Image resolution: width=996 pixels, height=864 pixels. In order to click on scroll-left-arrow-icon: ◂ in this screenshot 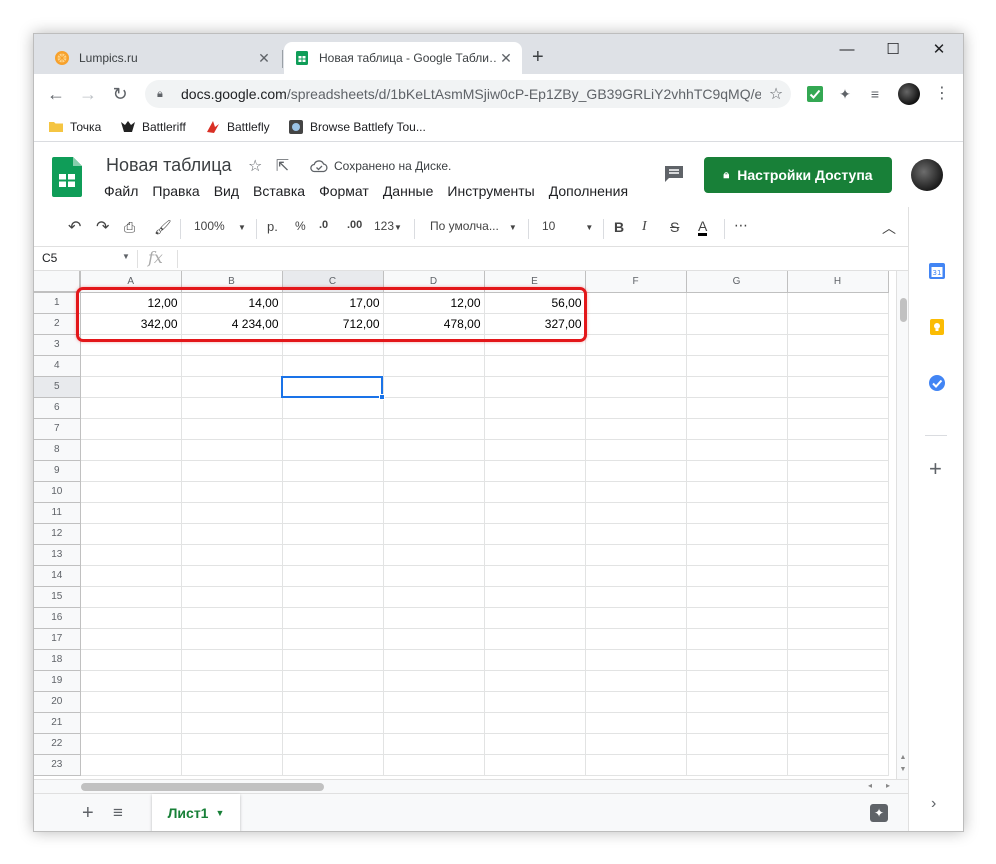, I will do `click(870, 785)`.